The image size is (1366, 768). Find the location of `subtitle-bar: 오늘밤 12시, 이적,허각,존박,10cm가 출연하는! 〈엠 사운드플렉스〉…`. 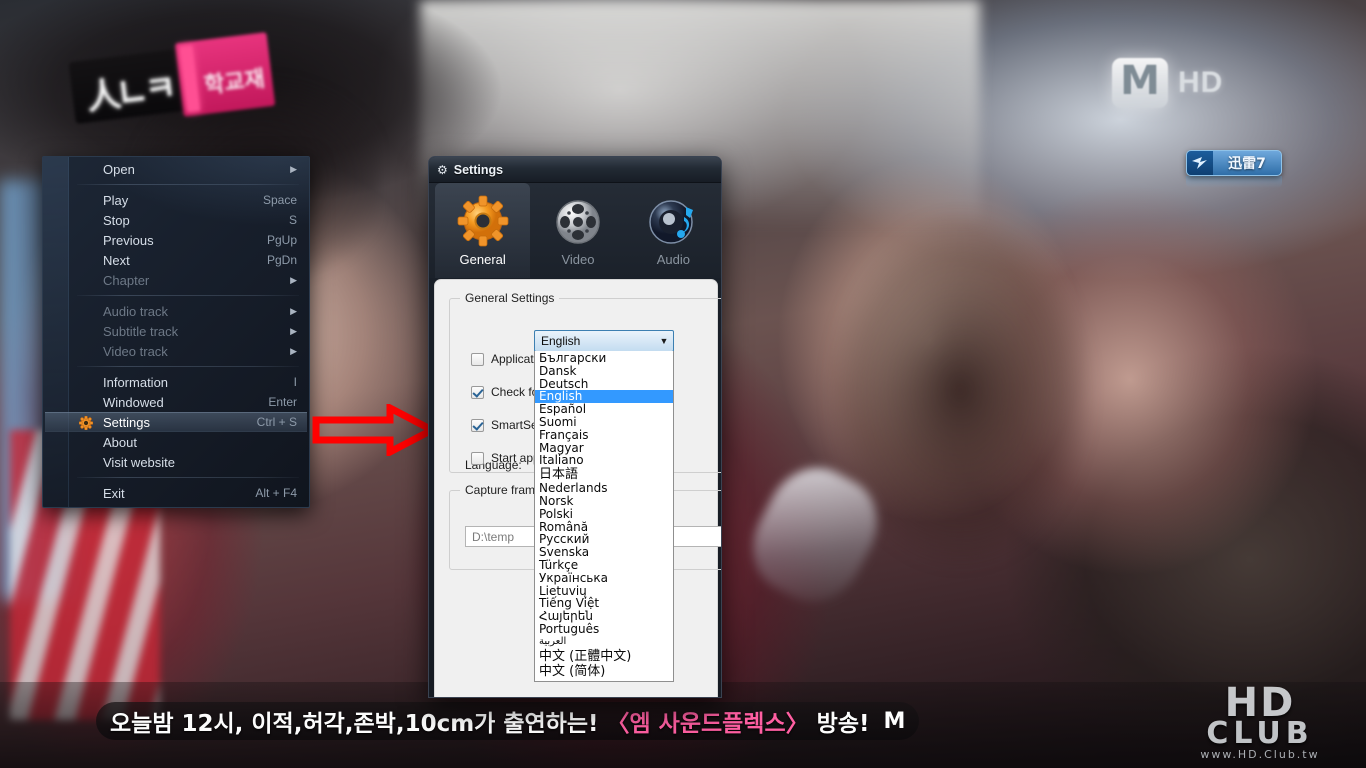

subtitle-bar: 오늘밤 12시, 이적,허각,존박,10cm가 출연하는! 〈엠 사운드플렉스〉… is located at coordinates (508, 721).